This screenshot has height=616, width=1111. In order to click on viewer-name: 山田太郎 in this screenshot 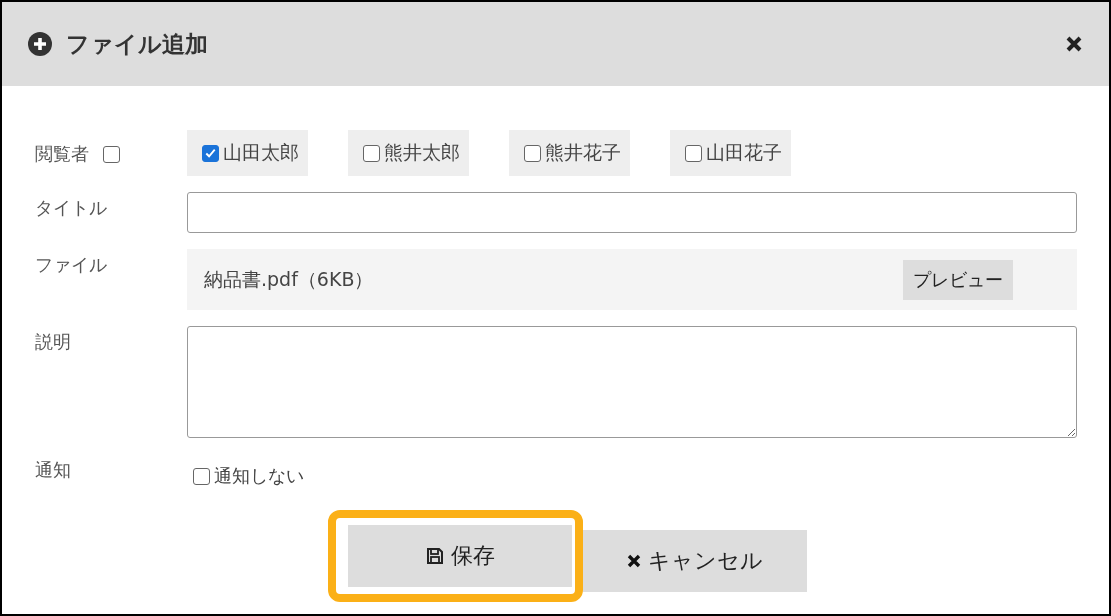, I will do `click(261, 152)`.